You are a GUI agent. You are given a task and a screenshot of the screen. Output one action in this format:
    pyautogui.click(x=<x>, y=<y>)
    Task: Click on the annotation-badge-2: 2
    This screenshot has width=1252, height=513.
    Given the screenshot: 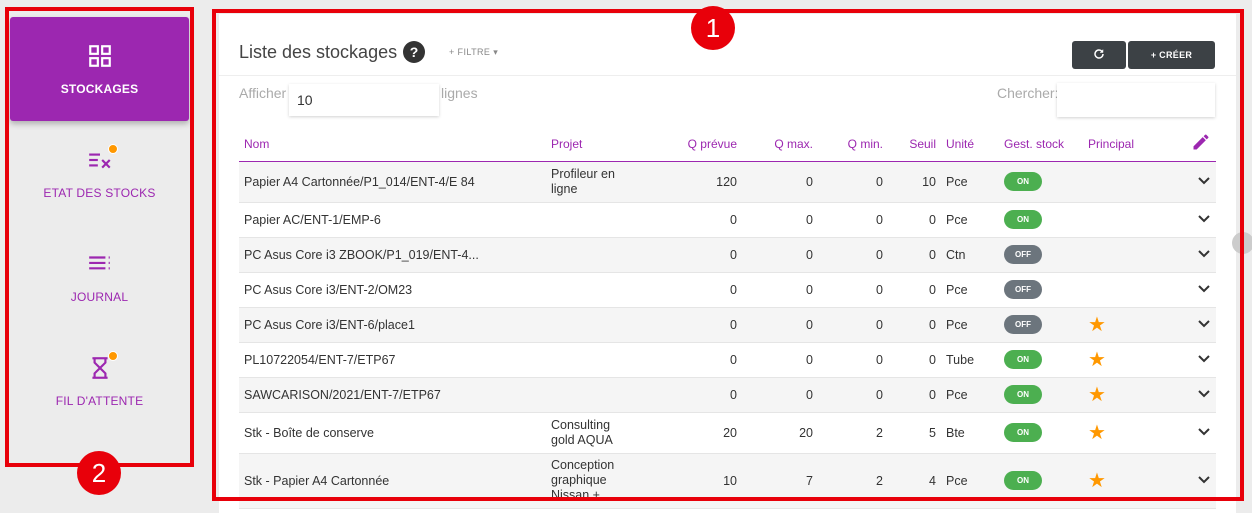 What is the action you would take?
    pyautogui.click(x=99, y=473)
    